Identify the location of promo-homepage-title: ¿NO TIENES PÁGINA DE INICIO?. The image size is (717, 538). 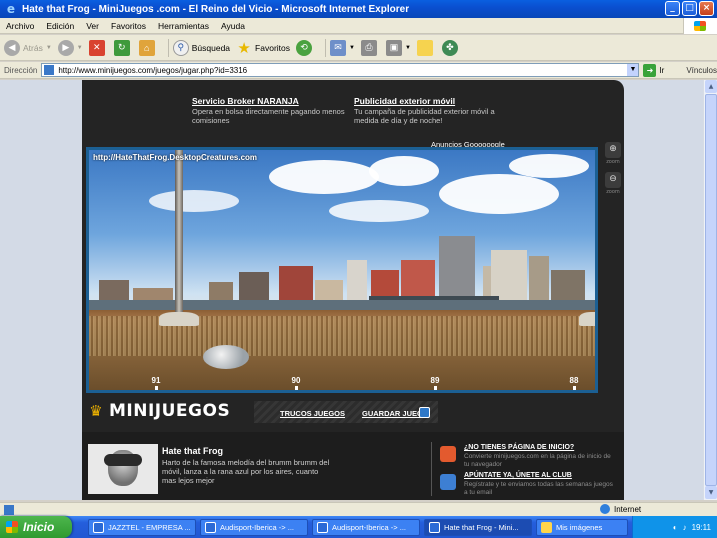
(519, 447).